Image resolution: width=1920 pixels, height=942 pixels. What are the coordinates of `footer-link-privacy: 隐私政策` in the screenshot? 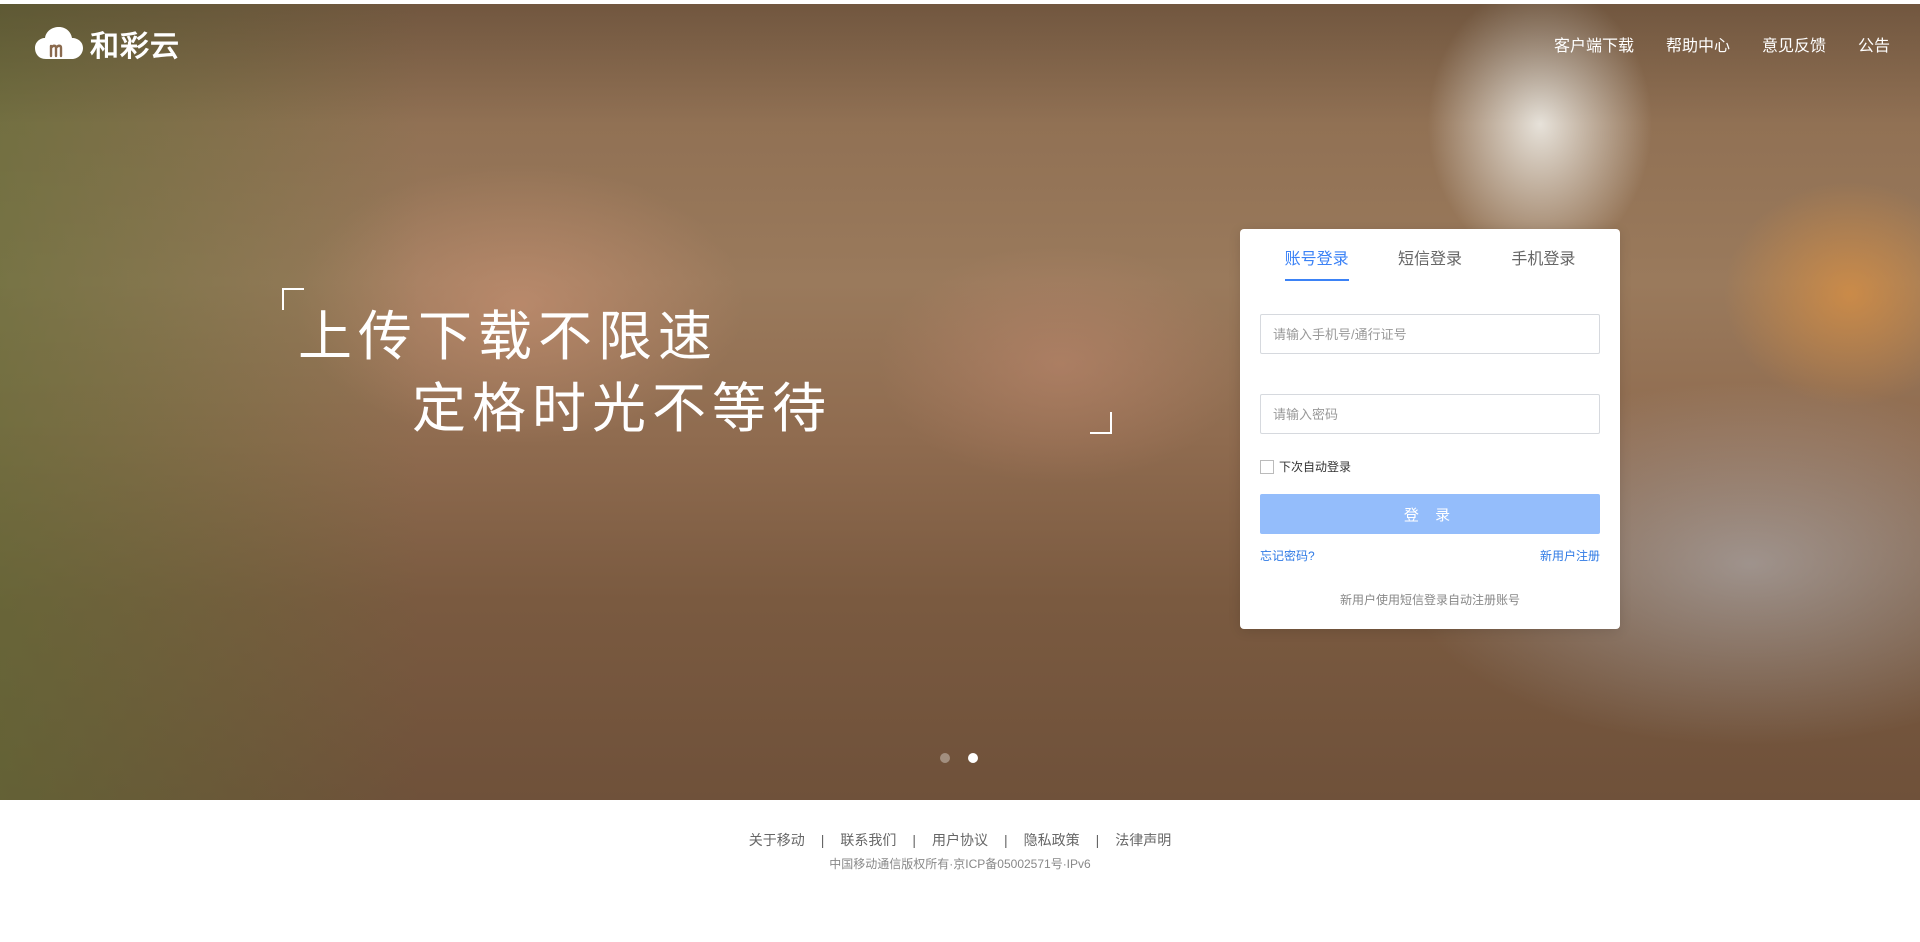 It's located at (1052, 840).